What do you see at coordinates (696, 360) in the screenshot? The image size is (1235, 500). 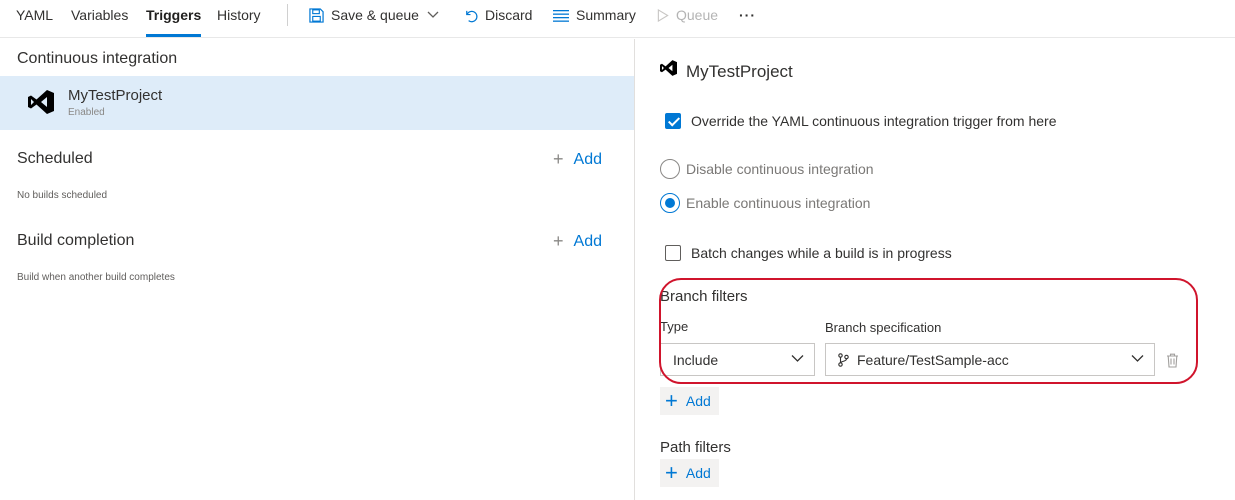 I see `filter-type-value: Include` at bounding box center [696, 360].